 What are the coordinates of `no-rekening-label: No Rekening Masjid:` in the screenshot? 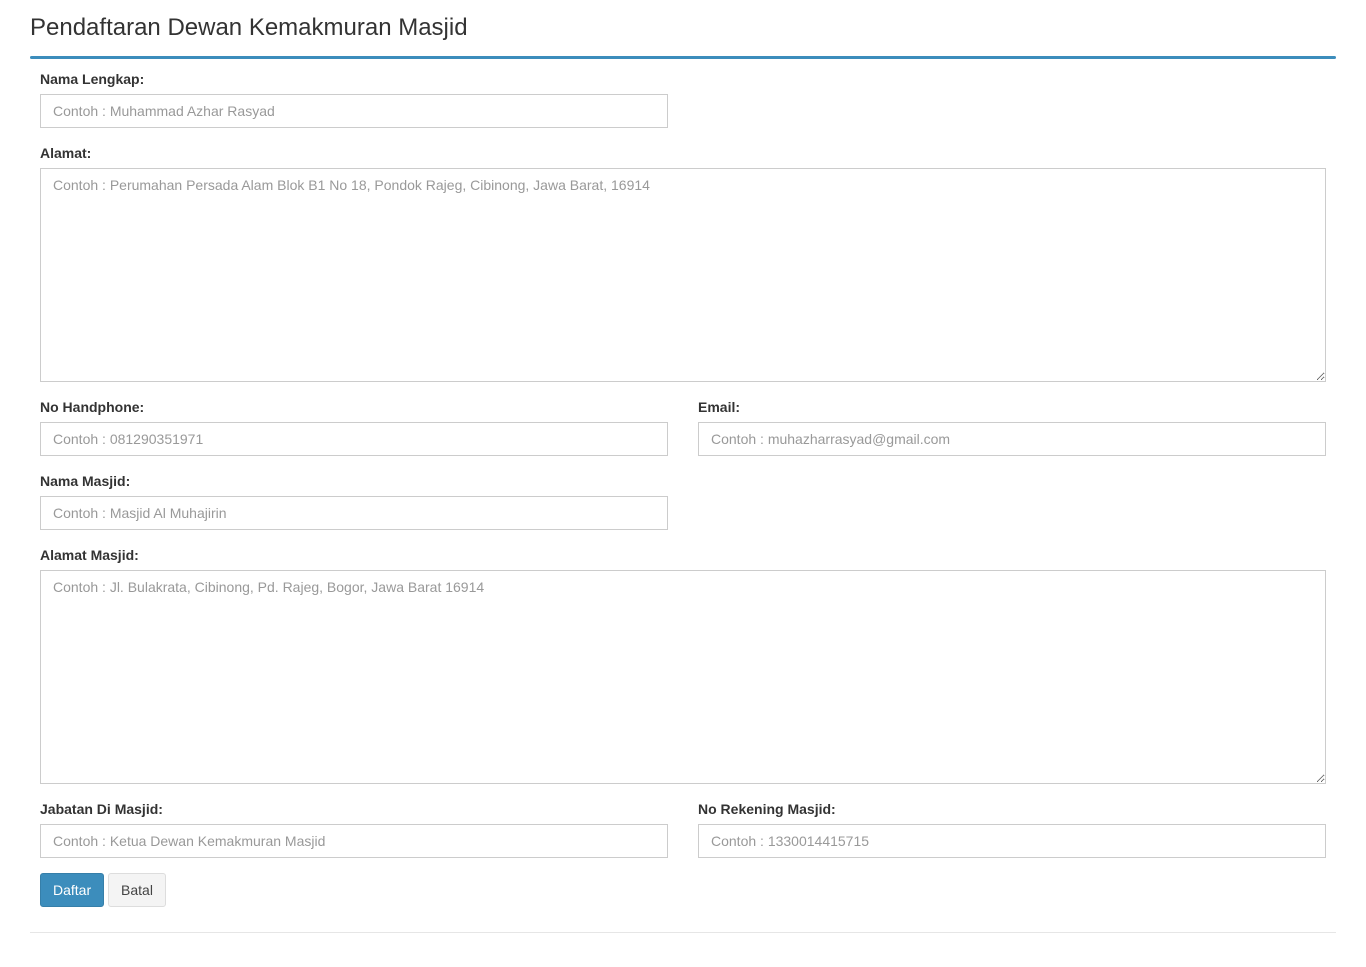 It's located at (767, 809).